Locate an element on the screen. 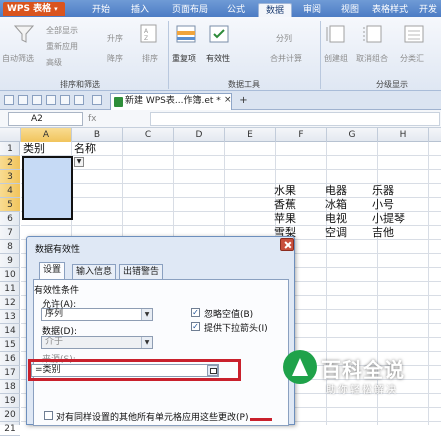  tab-input-message: 输入信息 is located at coordinates (94, 271).